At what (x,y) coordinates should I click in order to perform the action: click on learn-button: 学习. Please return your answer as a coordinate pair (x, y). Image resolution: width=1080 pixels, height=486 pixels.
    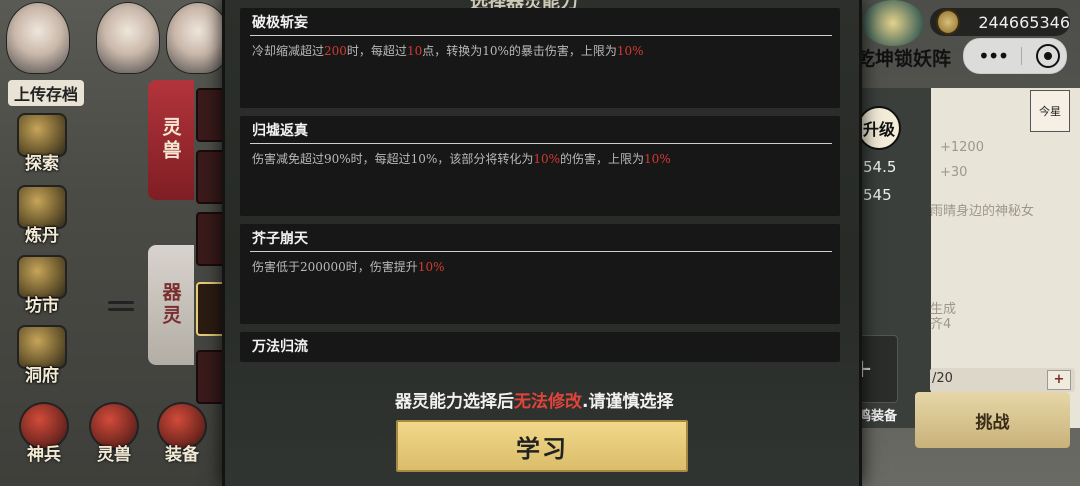
    Looking at the image, I should click on (542, 446).